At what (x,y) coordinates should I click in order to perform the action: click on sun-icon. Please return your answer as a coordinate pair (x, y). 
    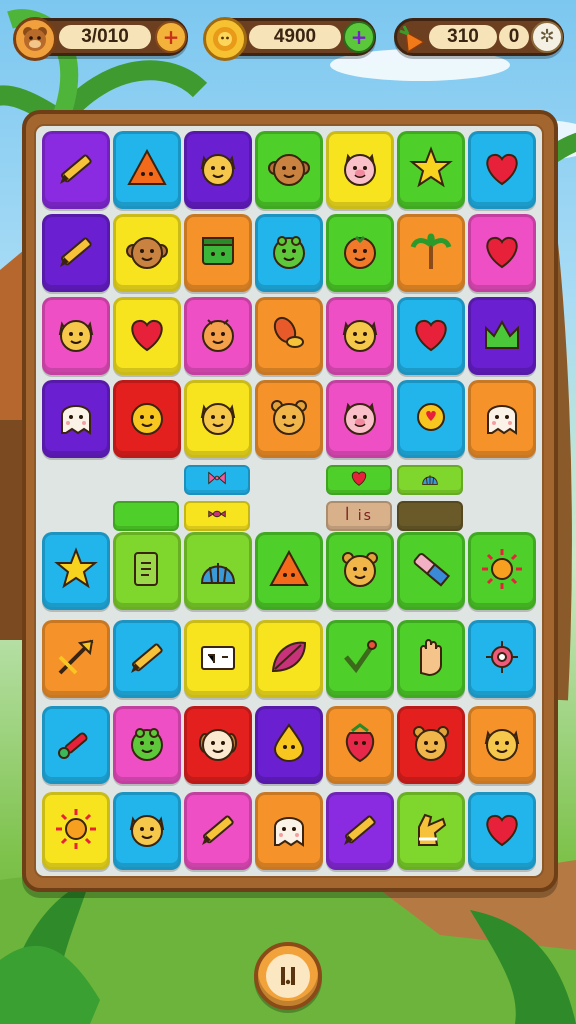
    Looking at the image, I should click on (76, 831).